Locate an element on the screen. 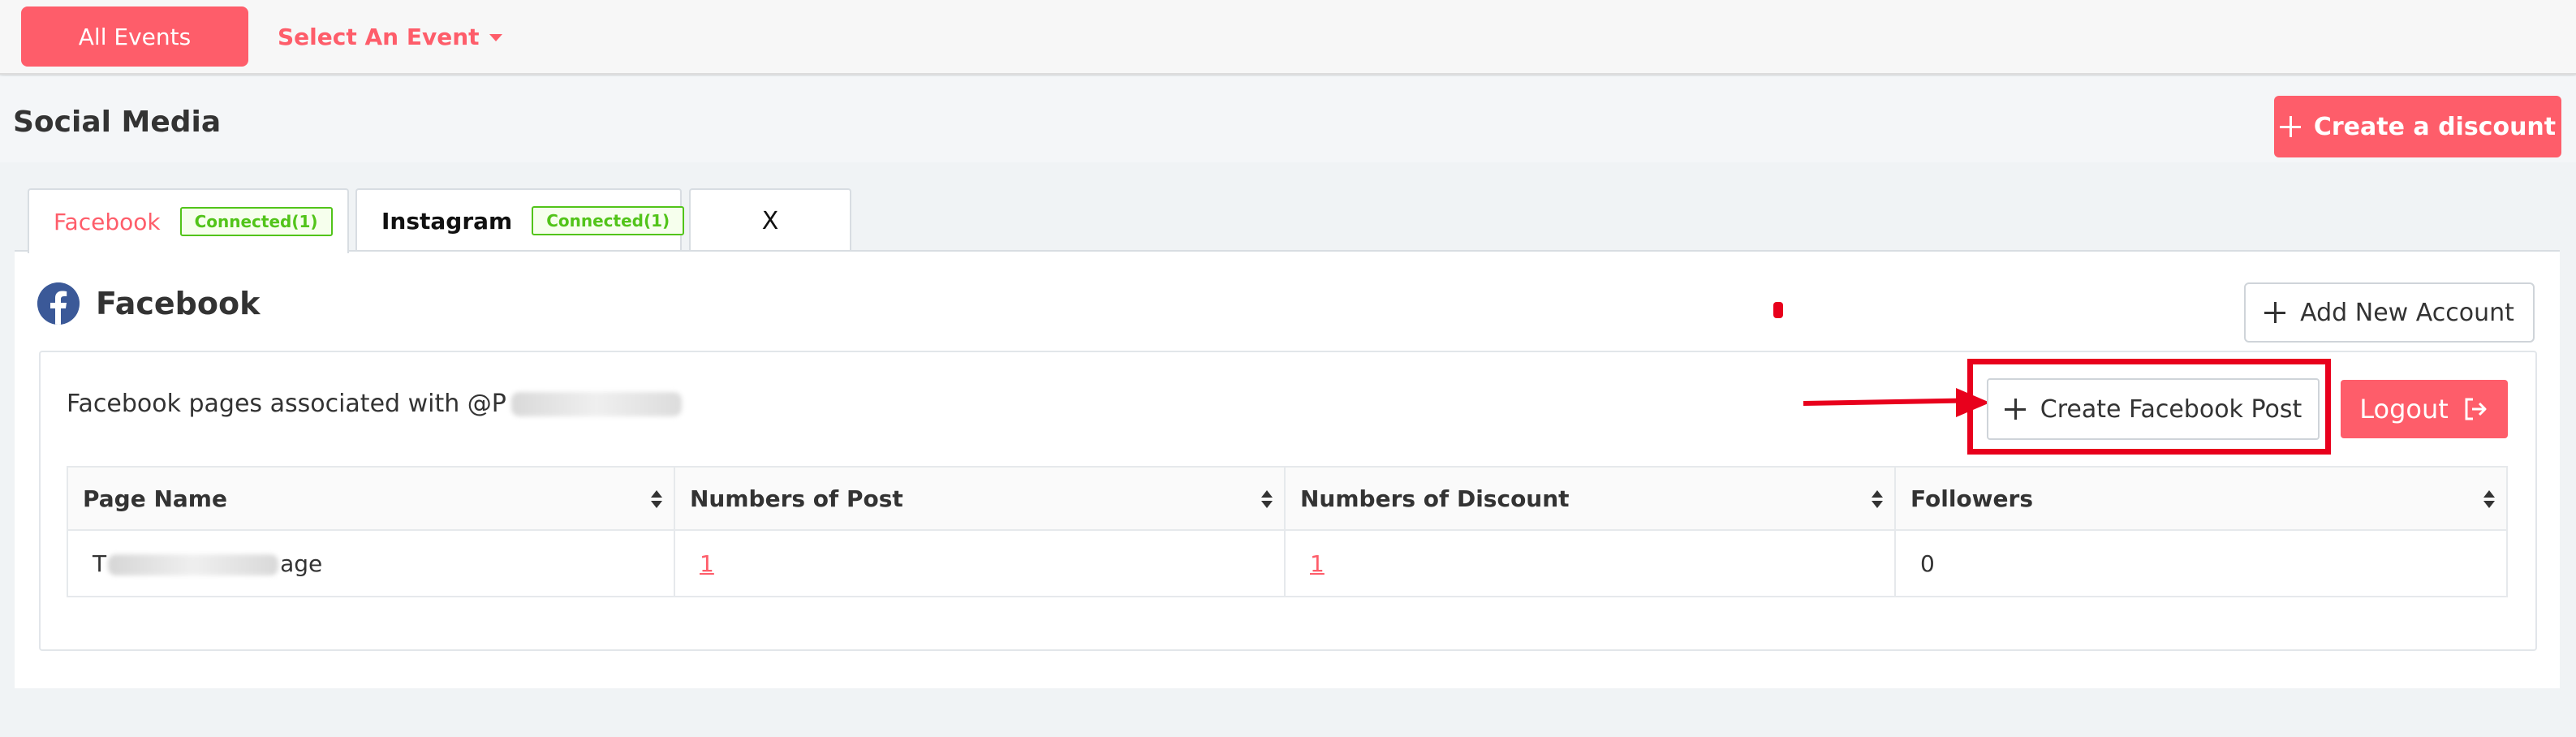 The image size is (2576, 737). column-header-followers: Followers is located at coordinates (2201, 498).